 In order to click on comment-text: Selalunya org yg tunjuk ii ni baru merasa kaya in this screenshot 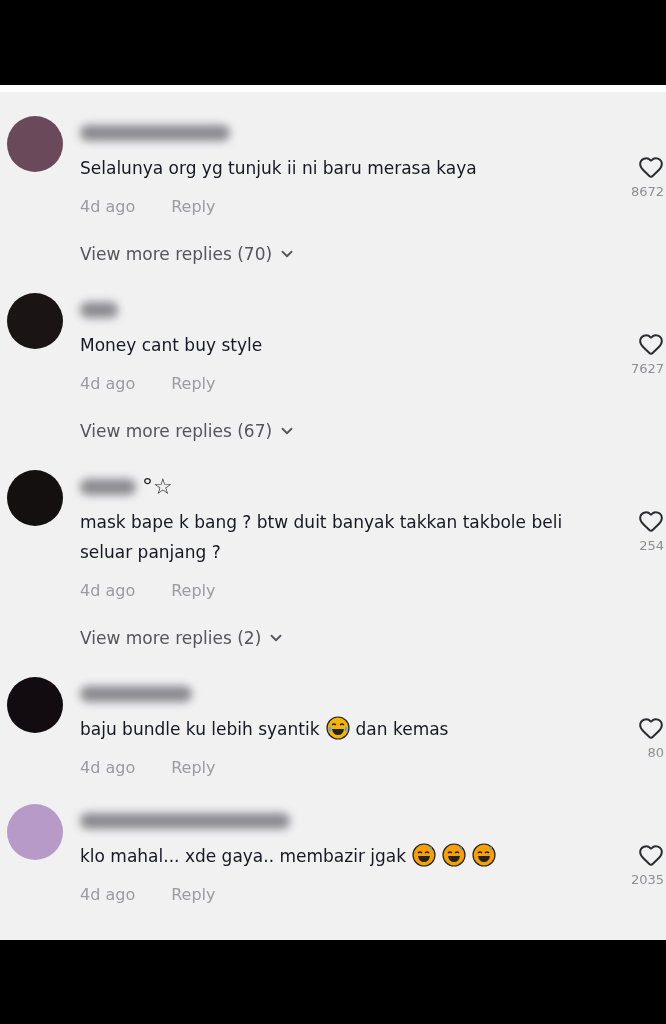, I will do `click(278, 168)`.